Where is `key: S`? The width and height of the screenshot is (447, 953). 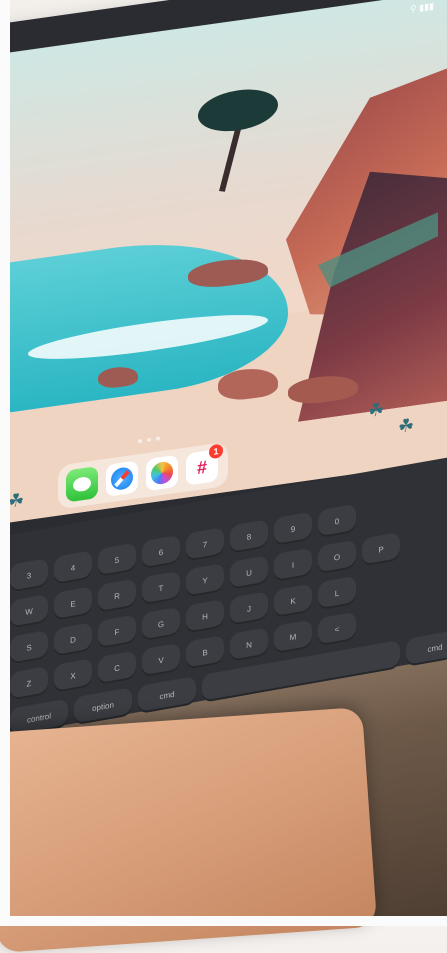 key: S is located at coordinates (29, 647).